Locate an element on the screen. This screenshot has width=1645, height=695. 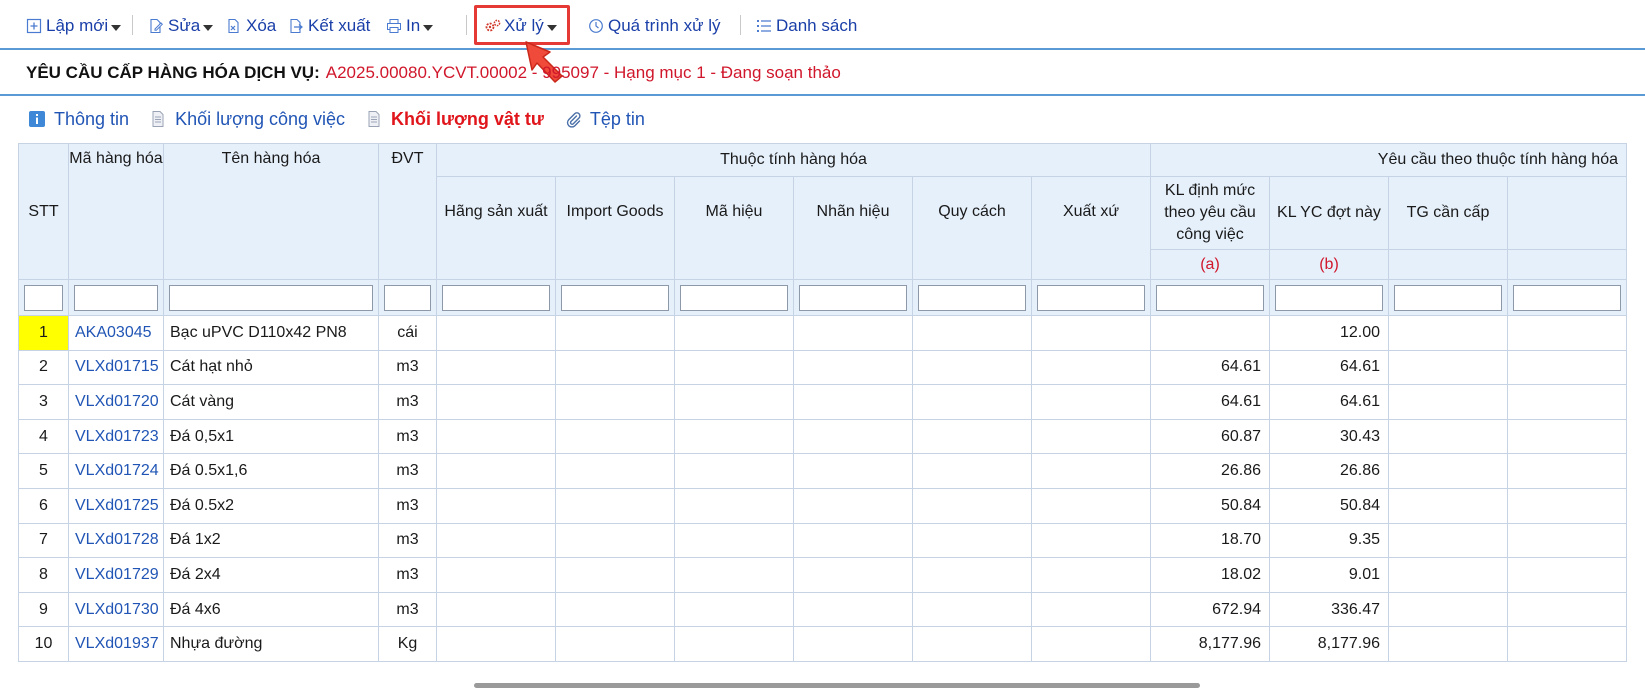
cell-stt: 7 is located at coordinates (43, 540).